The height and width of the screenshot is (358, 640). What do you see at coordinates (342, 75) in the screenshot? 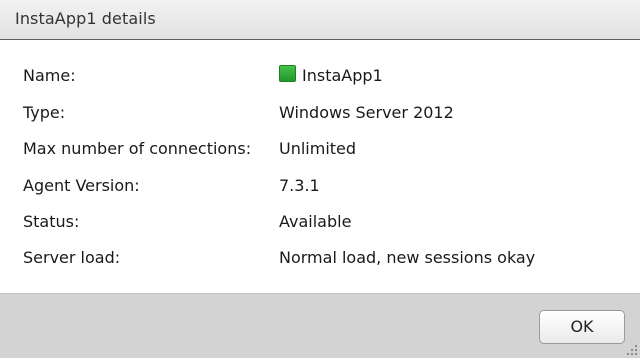
I see `detail-value-name: InstaApp1` at bounding box center [342, 75].